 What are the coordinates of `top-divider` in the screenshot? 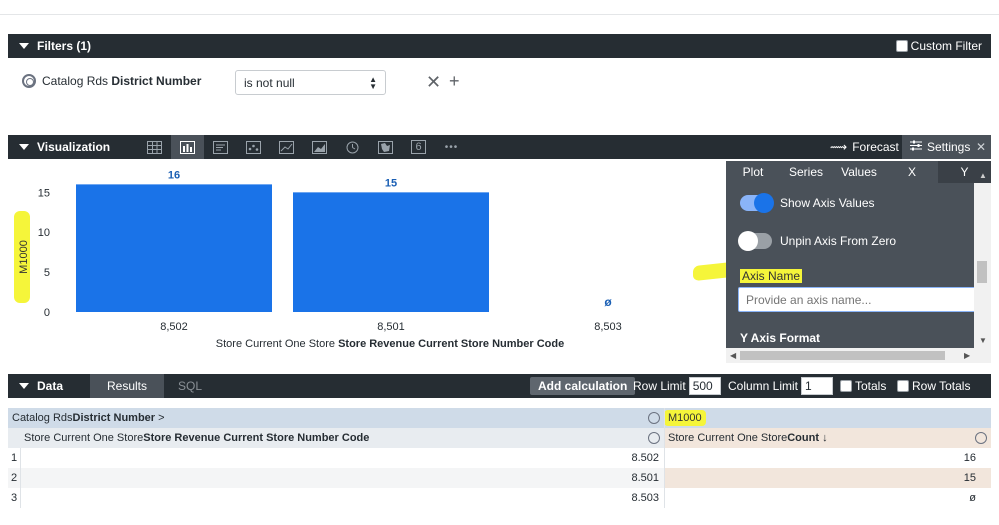 It's located at (499, 14).